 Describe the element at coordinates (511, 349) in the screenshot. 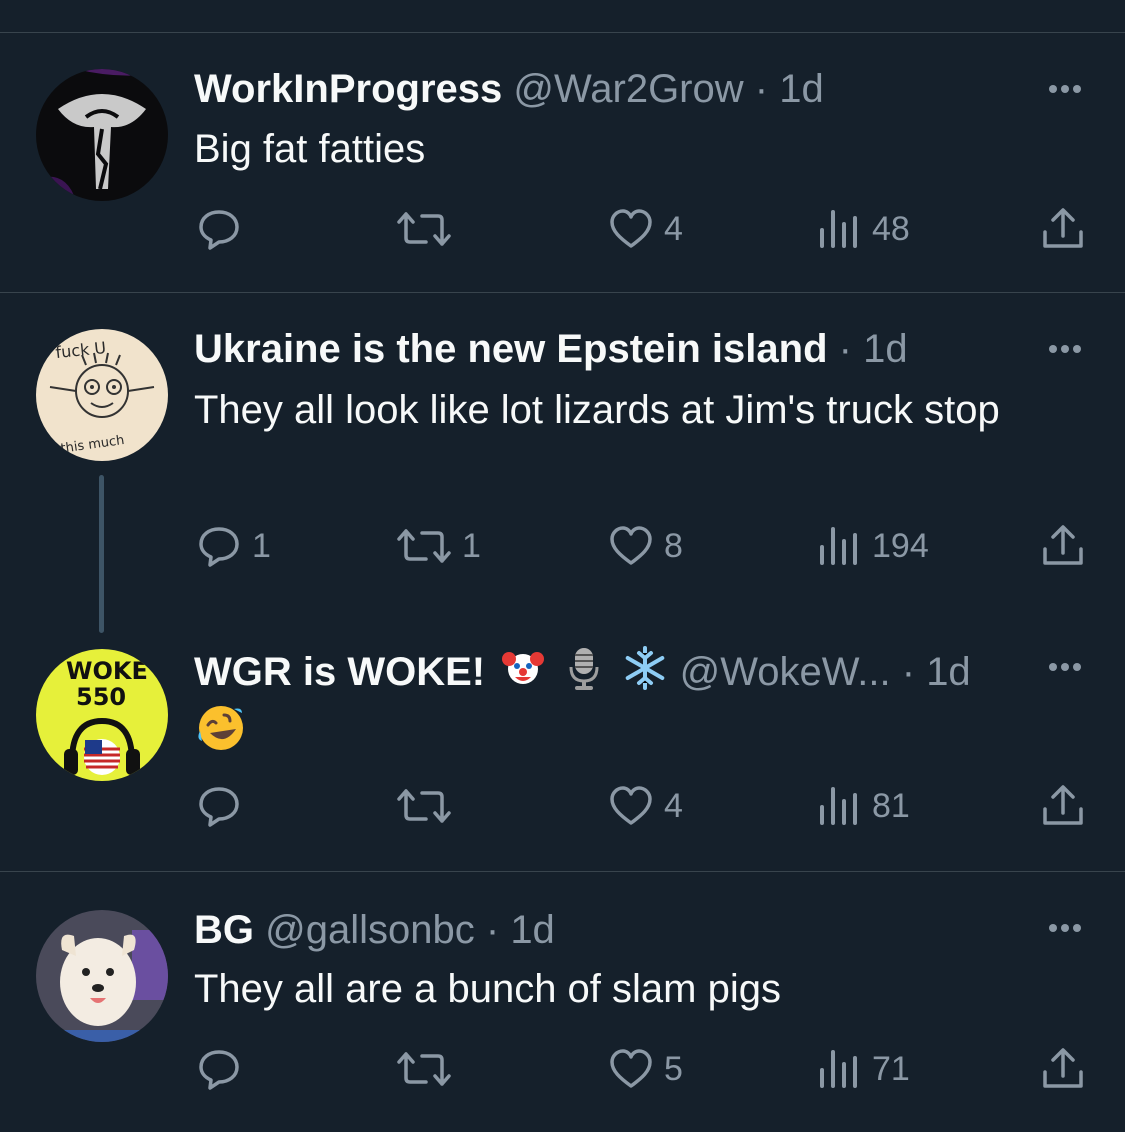

I see `display-name: Ukraine is the new Epstein island` at that location.